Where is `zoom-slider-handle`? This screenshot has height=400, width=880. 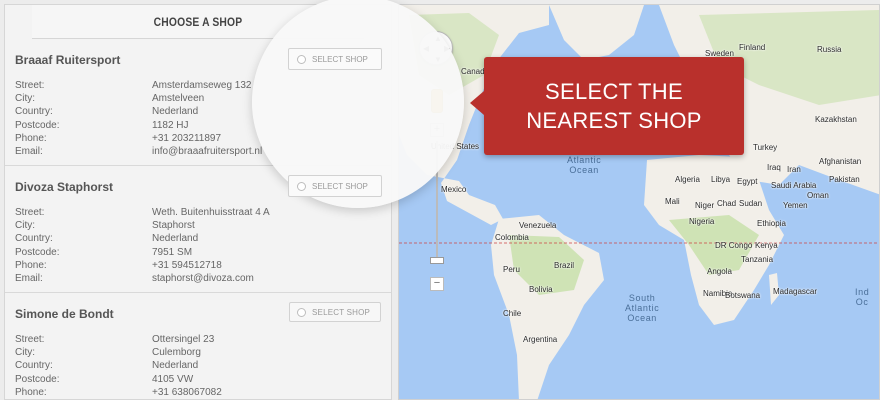
zoom-slider-handle is located at coordinates (437, 260).